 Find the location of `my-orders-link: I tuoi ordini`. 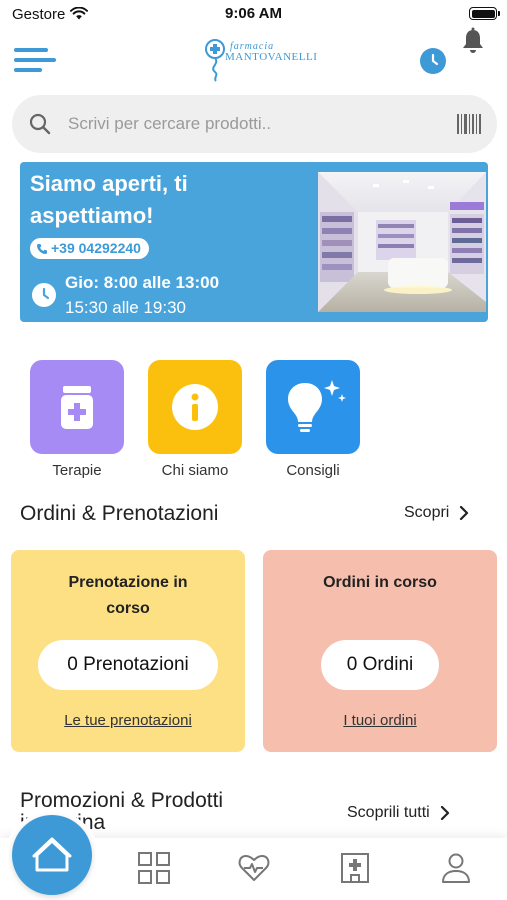

my-orders-link: I tuoi ordini is located at coordinates (380, 720).